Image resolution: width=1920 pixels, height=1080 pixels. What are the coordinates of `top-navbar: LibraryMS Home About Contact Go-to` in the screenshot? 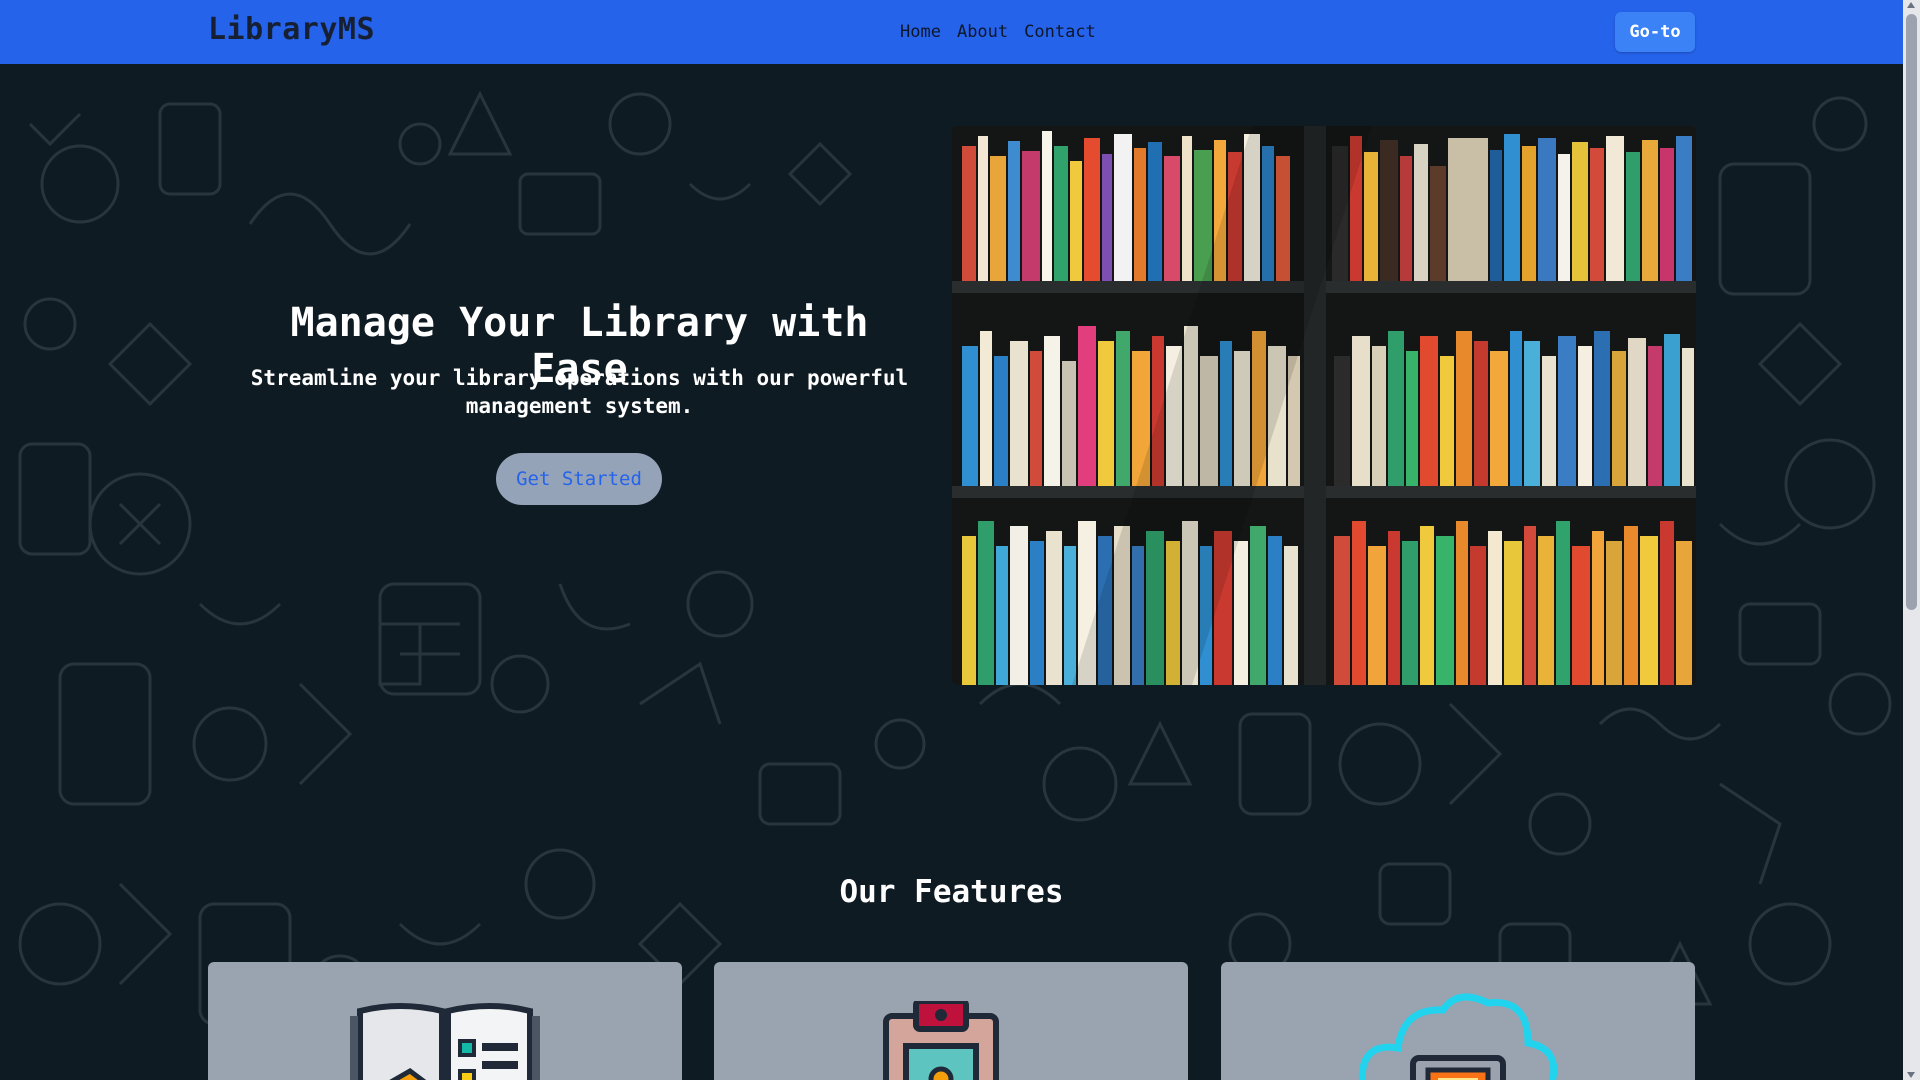 It's located at (951, 32).